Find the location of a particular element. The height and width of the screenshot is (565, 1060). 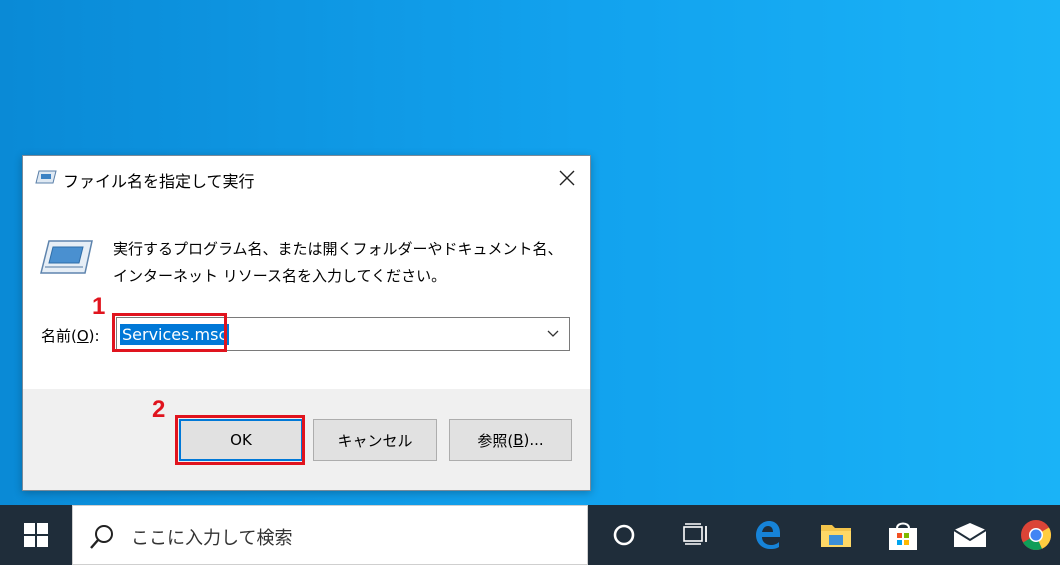

close-icon is located at coordinates (567, 178).